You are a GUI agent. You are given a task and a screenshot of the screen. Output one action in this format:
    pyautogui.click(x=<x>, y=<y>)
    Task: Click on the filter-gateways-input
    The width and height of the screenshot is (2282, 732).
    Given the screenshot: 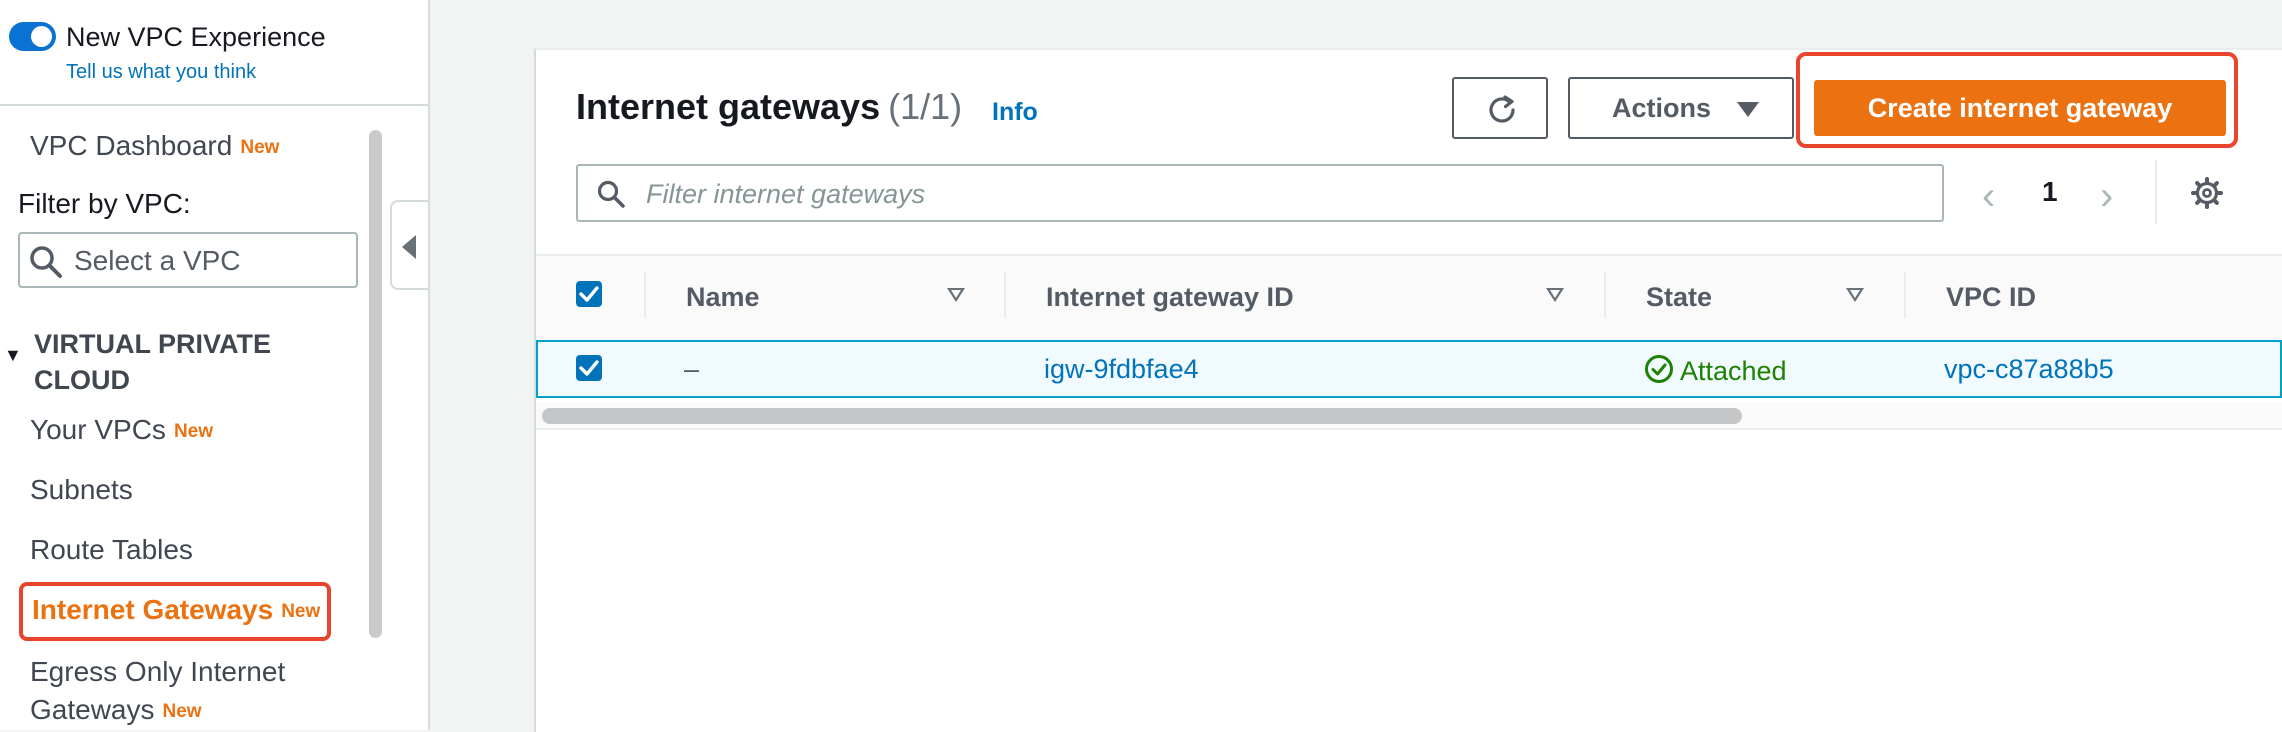 What is the action you would take?
    pyautogui.click(x=1286, y=194)
    